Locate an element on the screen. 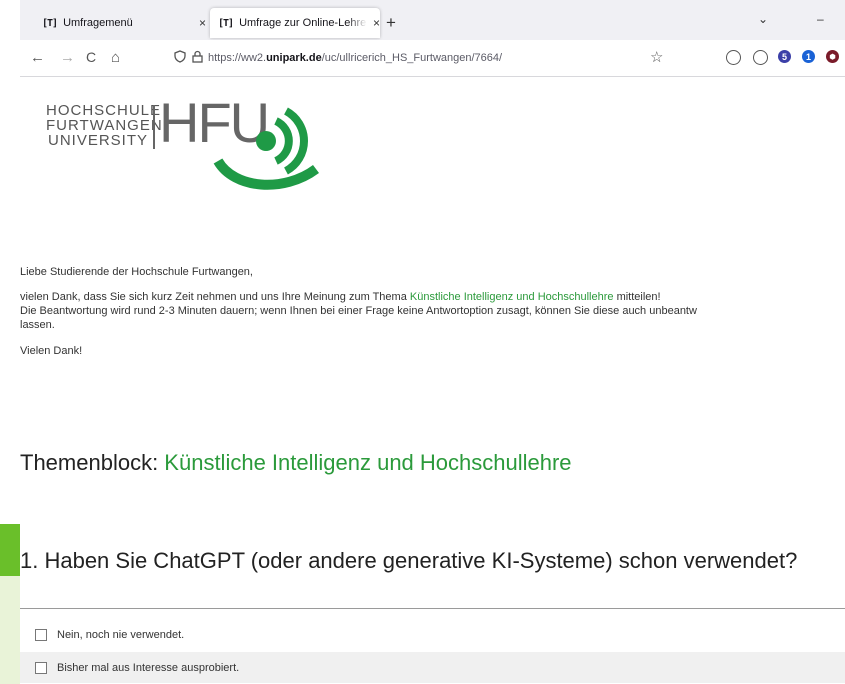  thanks-text: Vielen Dank! is located at coordinates (51, 351).